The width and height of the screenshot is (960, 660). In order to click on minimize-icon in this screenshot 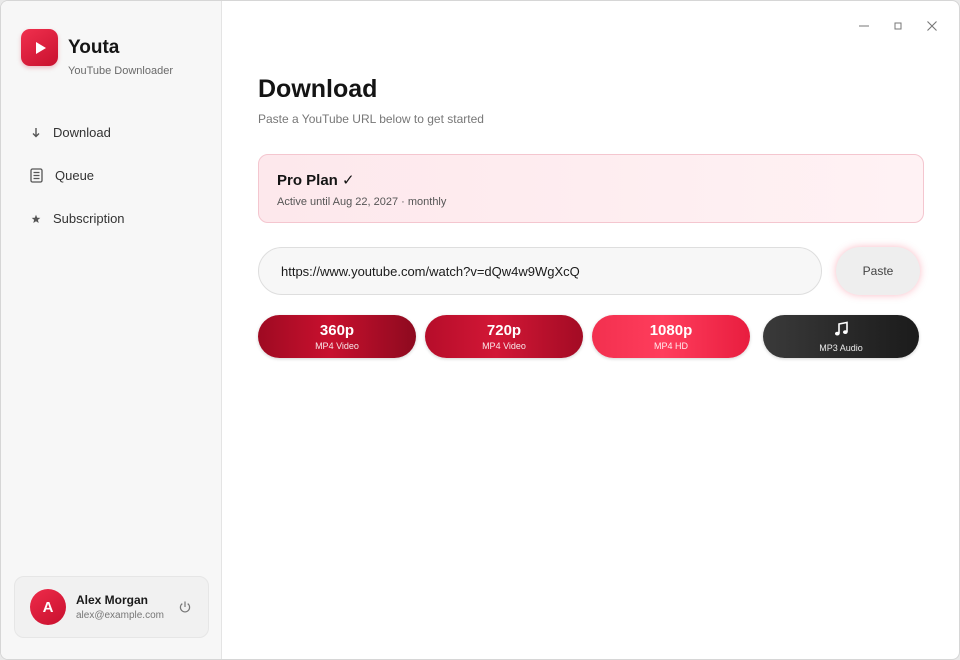, I will do `click(864, 26)`.